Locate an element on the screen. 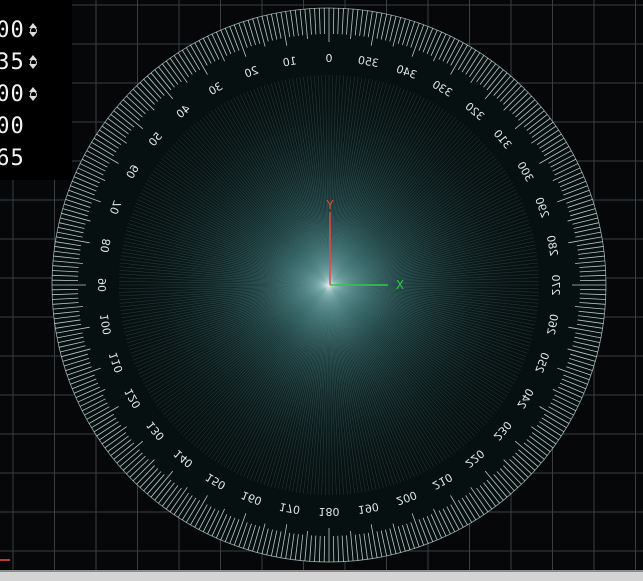 This screenshot has width=643, height=581. value-readout-panel: 000 935 000 000 065 is located at coordinates (36, 90).